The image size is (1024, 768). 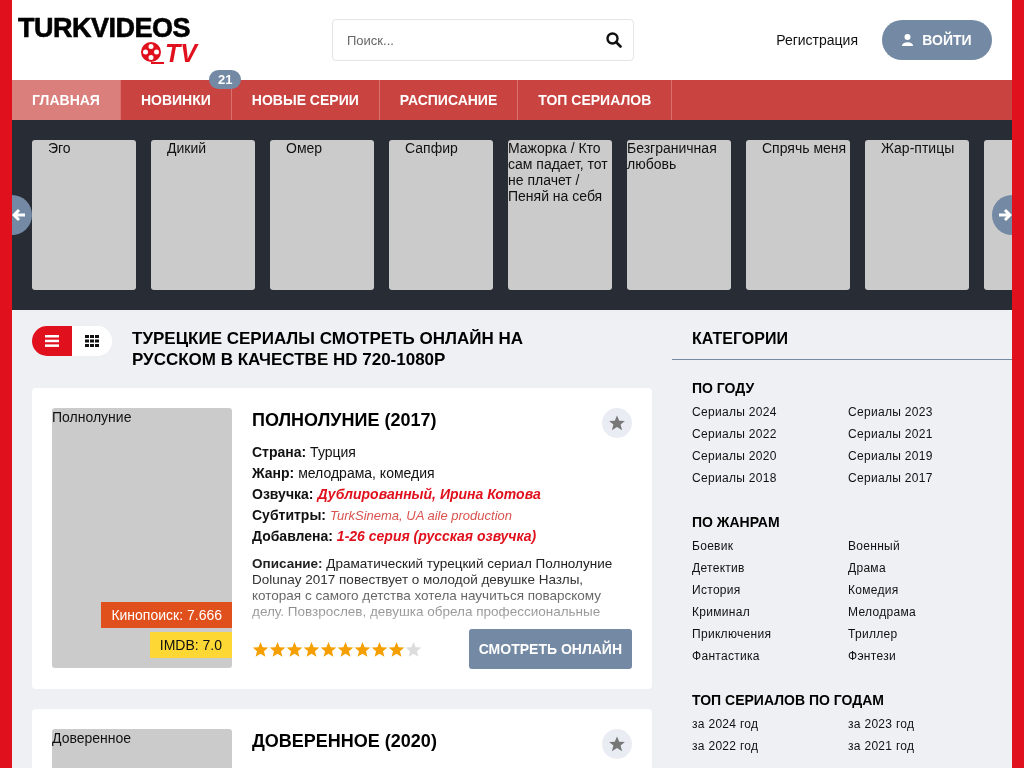 What do you see at coordinates (770, 478) in the screenshot?
I see `category-link: Сериалы 2018` at bounding box center [770, 478].